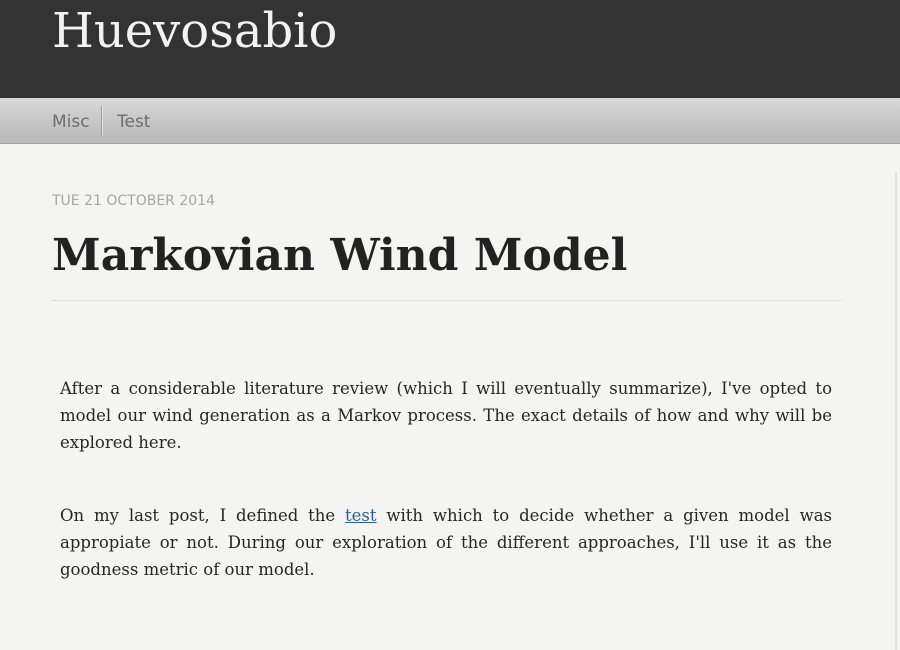 The height and width of the screenshot is (650, 900). I want to click on nav-bar: Misc Test, so click(450, 121).